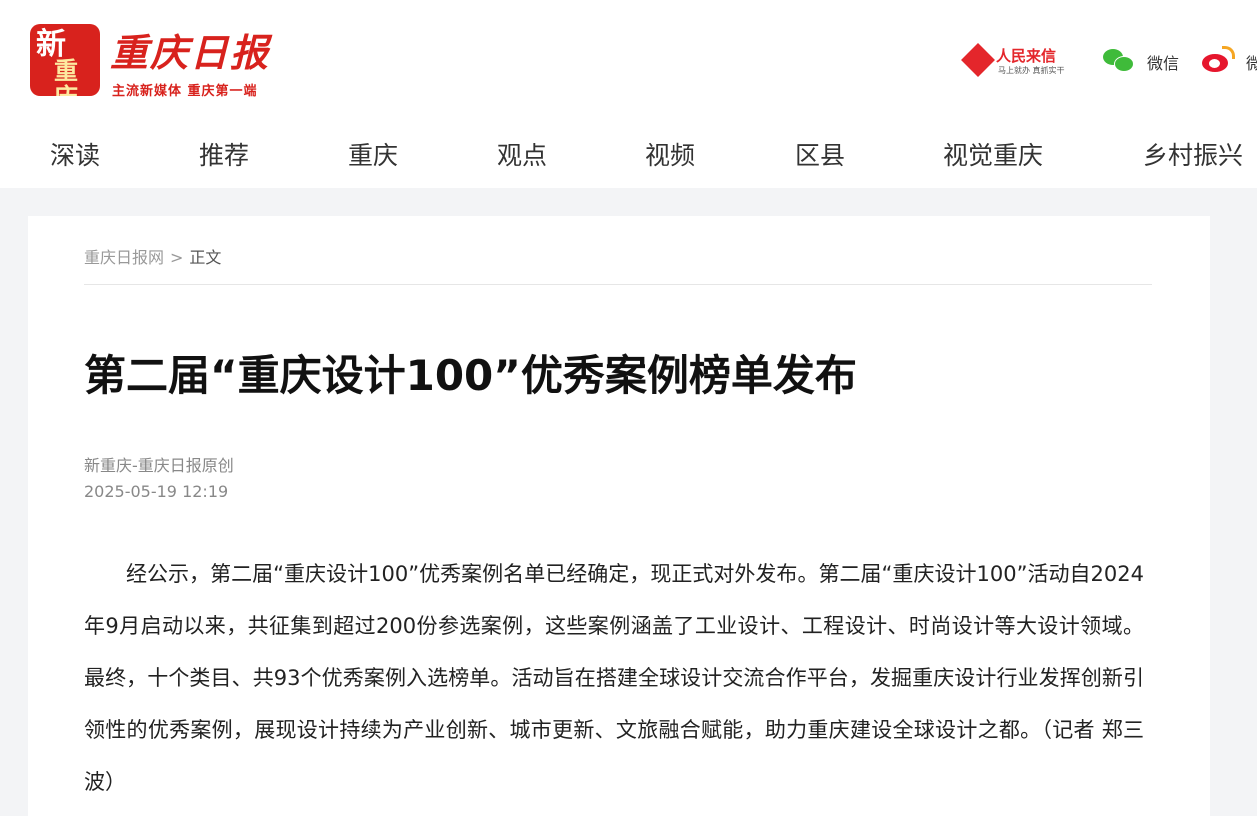 The height and width of the screenshot is (816, 1257). What do you see at coordinates (124, 257) in the screenshot?
I see `breadcrumb-home-link: 重庆日报网` at bounding box center [124, 257].